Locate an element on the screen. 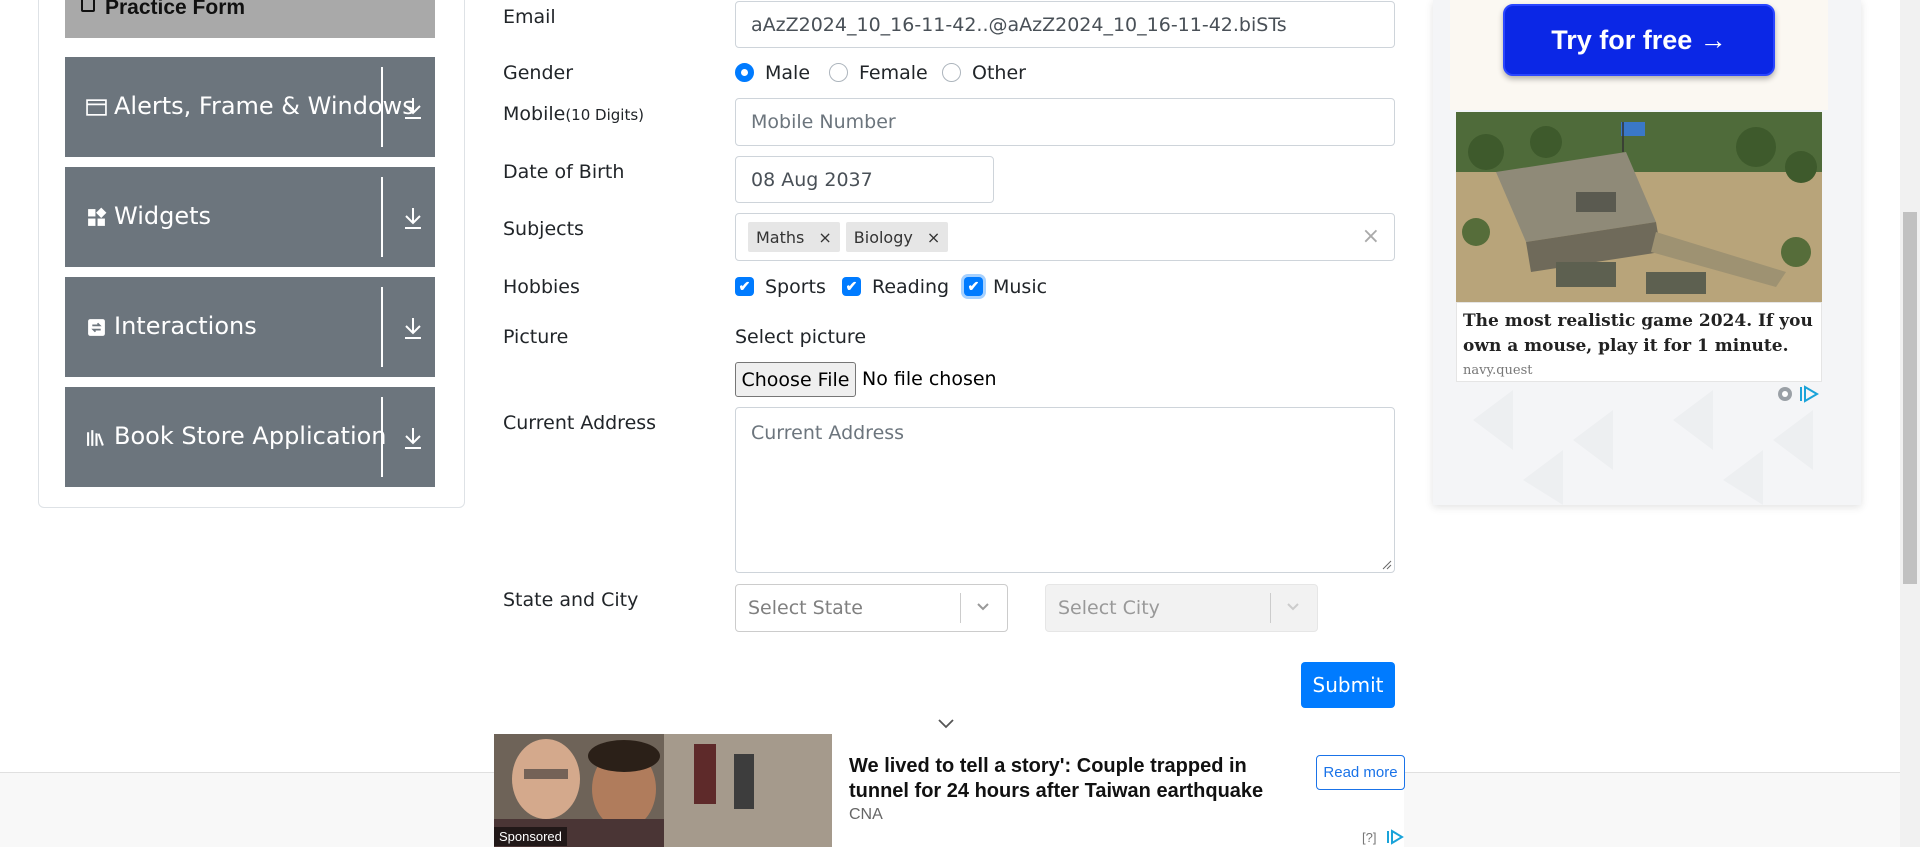  file-status: No file chosen is located at coordinates (929, 379).